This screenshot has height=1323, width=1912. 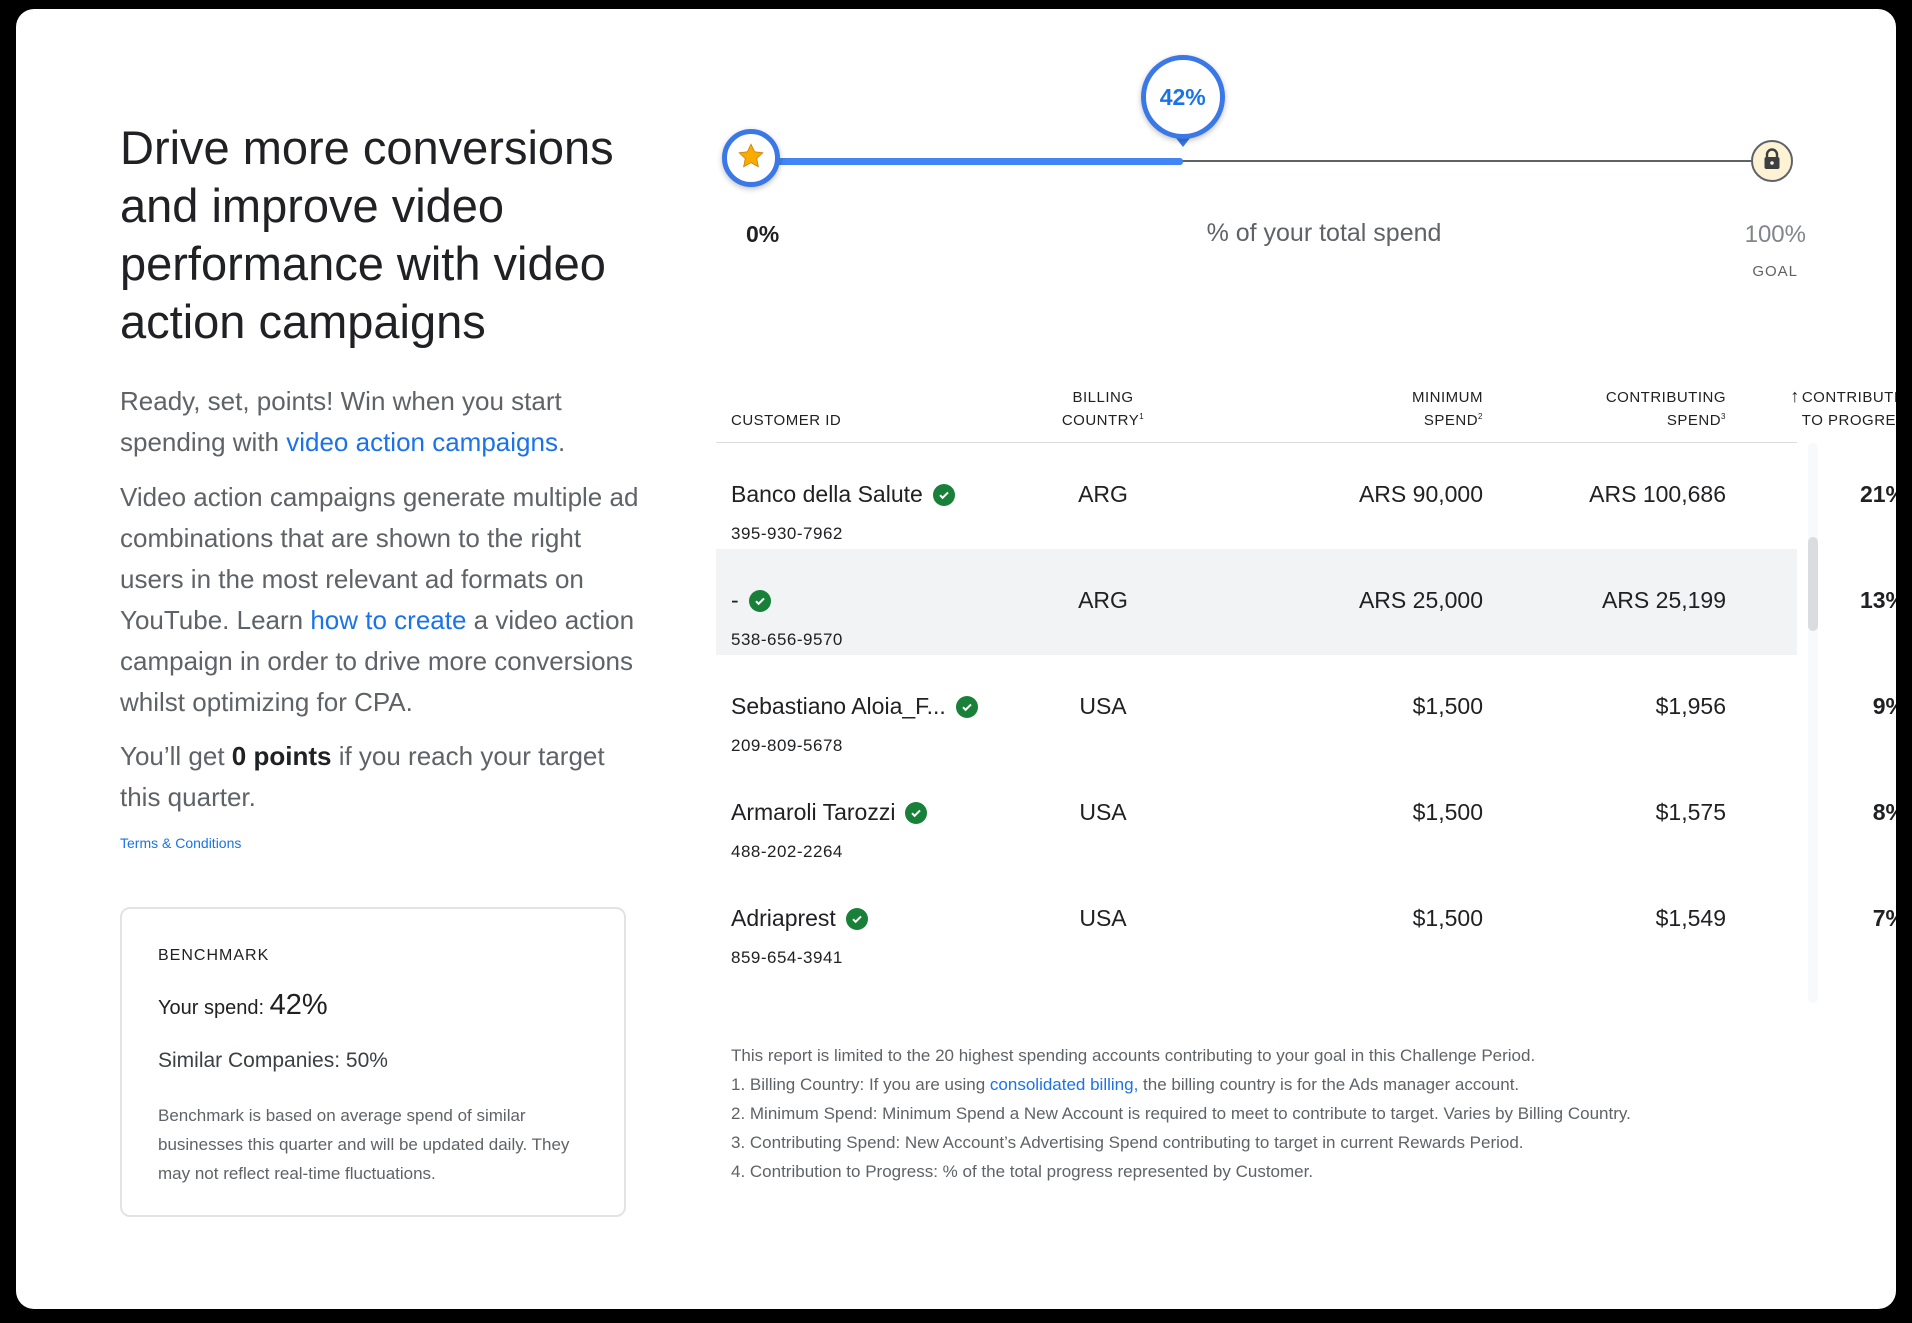 I want to click on minimum-spend-cell: ARS 90,000, so click(x=1420, y=494).